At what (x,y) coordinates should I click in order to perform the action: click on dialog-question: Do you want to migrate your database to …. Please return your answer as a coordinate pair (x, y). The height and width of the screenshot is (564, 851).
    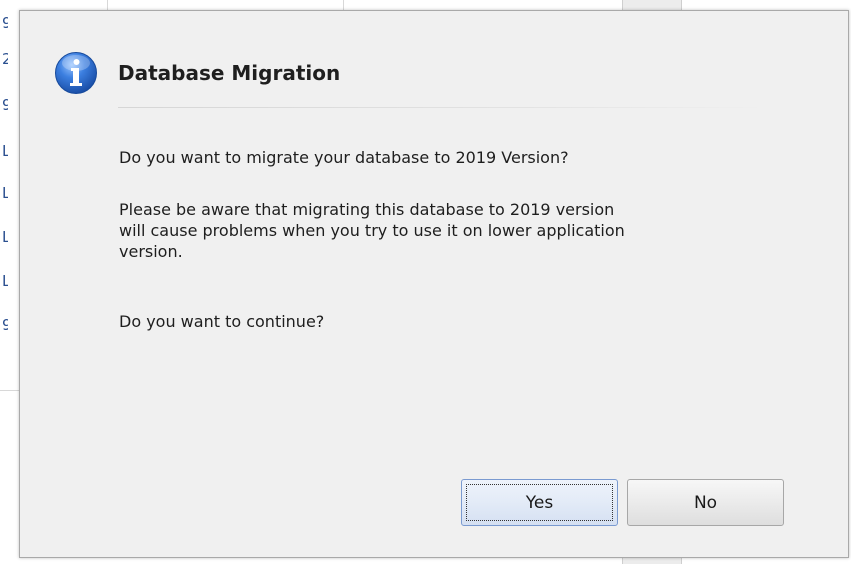
    Looking at the image, I should click on (344, 157).